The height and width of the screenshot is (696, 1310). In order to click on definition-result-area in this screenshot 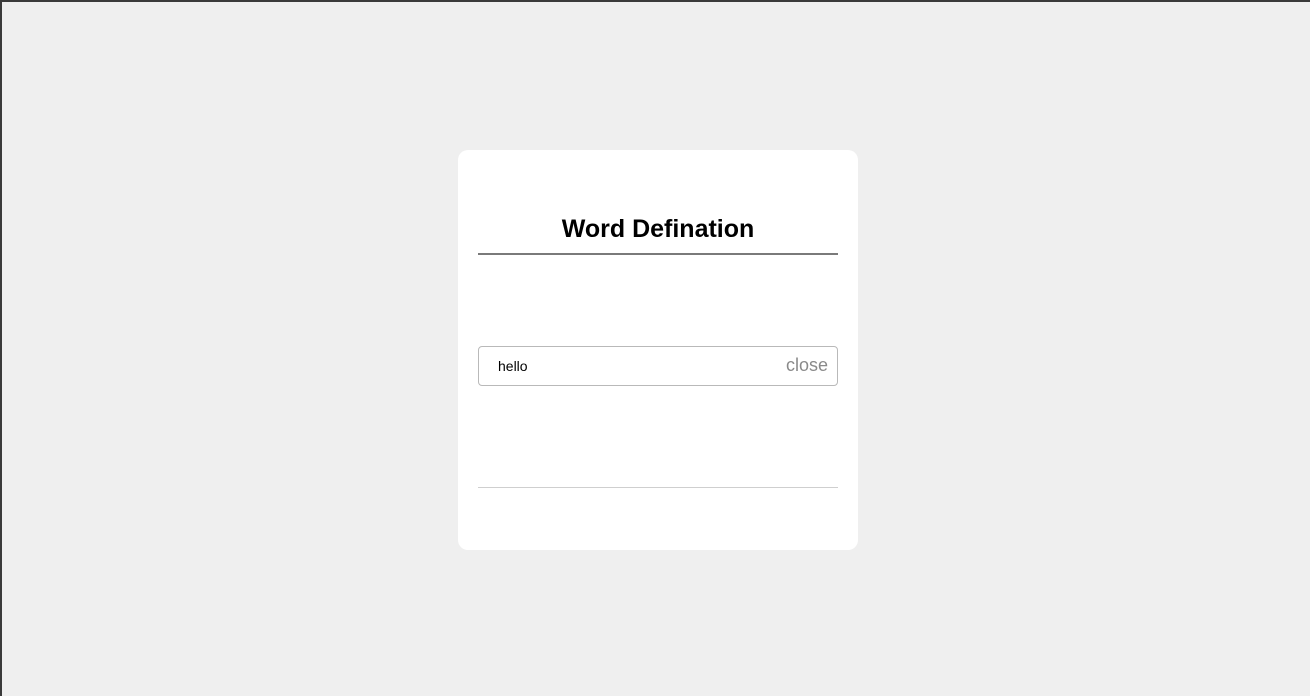, I will do `click(658, 436)`.